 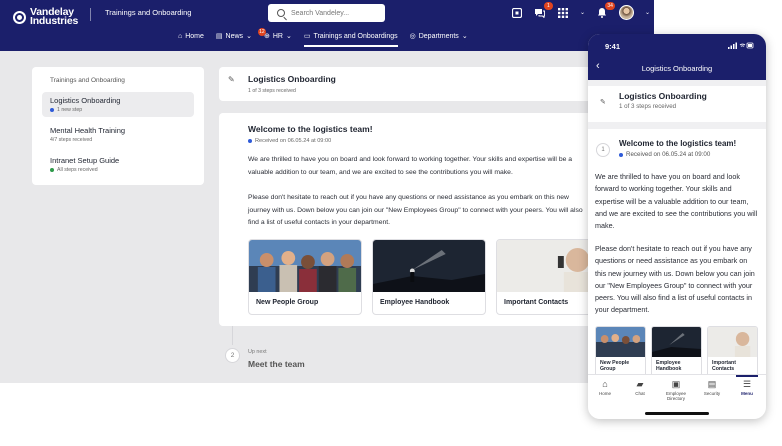 I want to click on menu-icon: ☰, so click(x=747, y=384).